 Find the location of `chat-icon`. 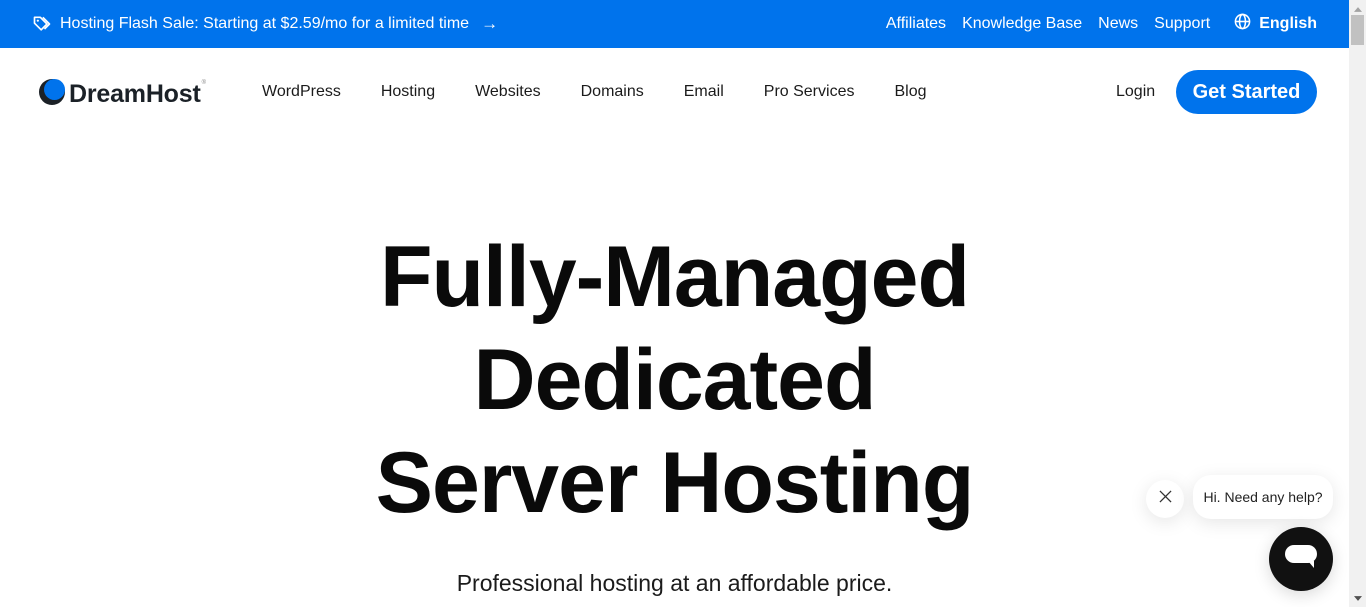

chat-icon is located at coordinates (1301, 559).